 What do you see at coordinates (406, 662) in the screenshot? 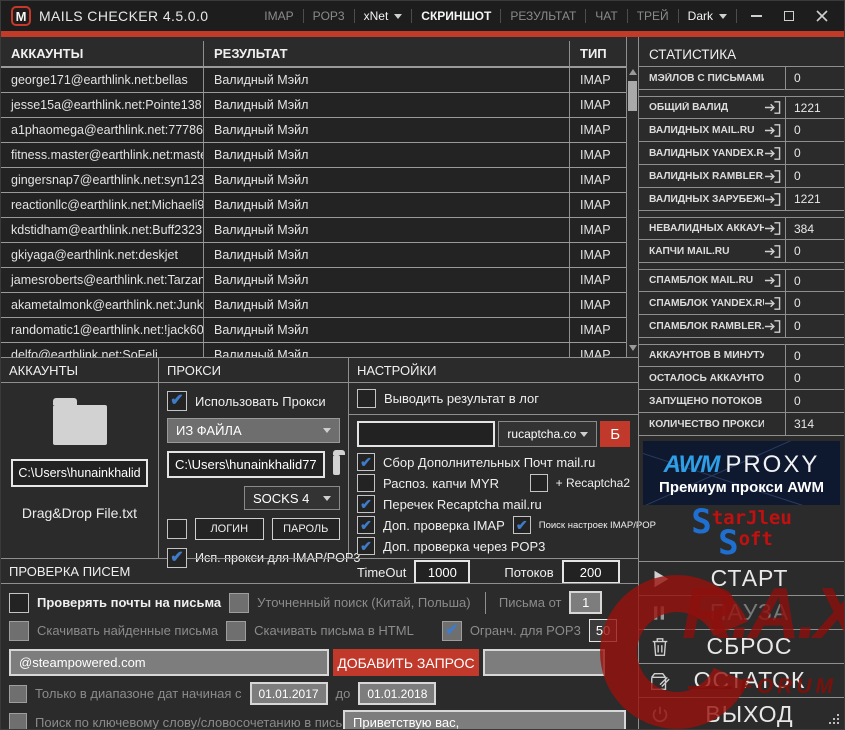
I see `add-query-button: ДОБАВИТЬ ЗАПРОС` at bounding box center [406, 662].